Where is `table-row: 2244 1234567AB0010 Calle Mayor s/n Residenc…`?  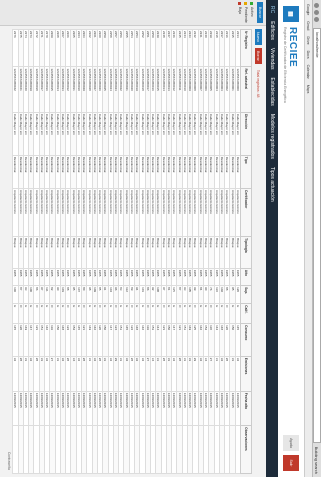
table-row: 2244 1234567AB0010 Calle Mayor s/n Residenc… is located at coordinates (185, 251).